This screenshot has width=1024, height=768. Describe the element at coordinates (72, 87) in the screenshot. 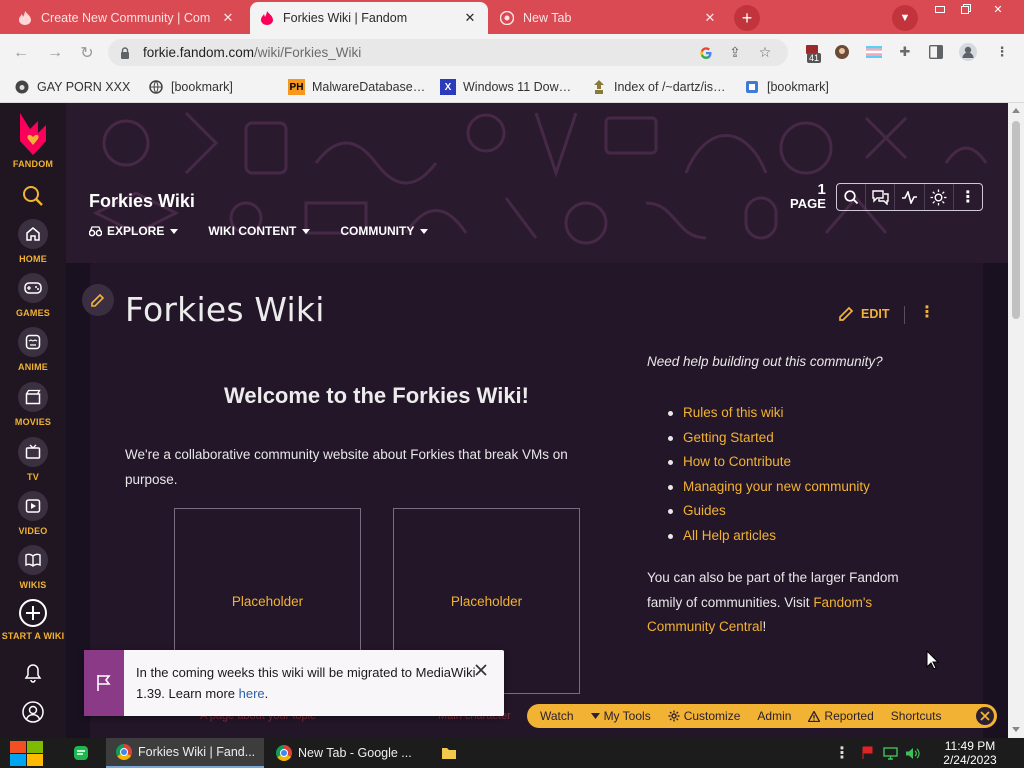

I see `bookmark-item: GAY PORN XXX` at that location.